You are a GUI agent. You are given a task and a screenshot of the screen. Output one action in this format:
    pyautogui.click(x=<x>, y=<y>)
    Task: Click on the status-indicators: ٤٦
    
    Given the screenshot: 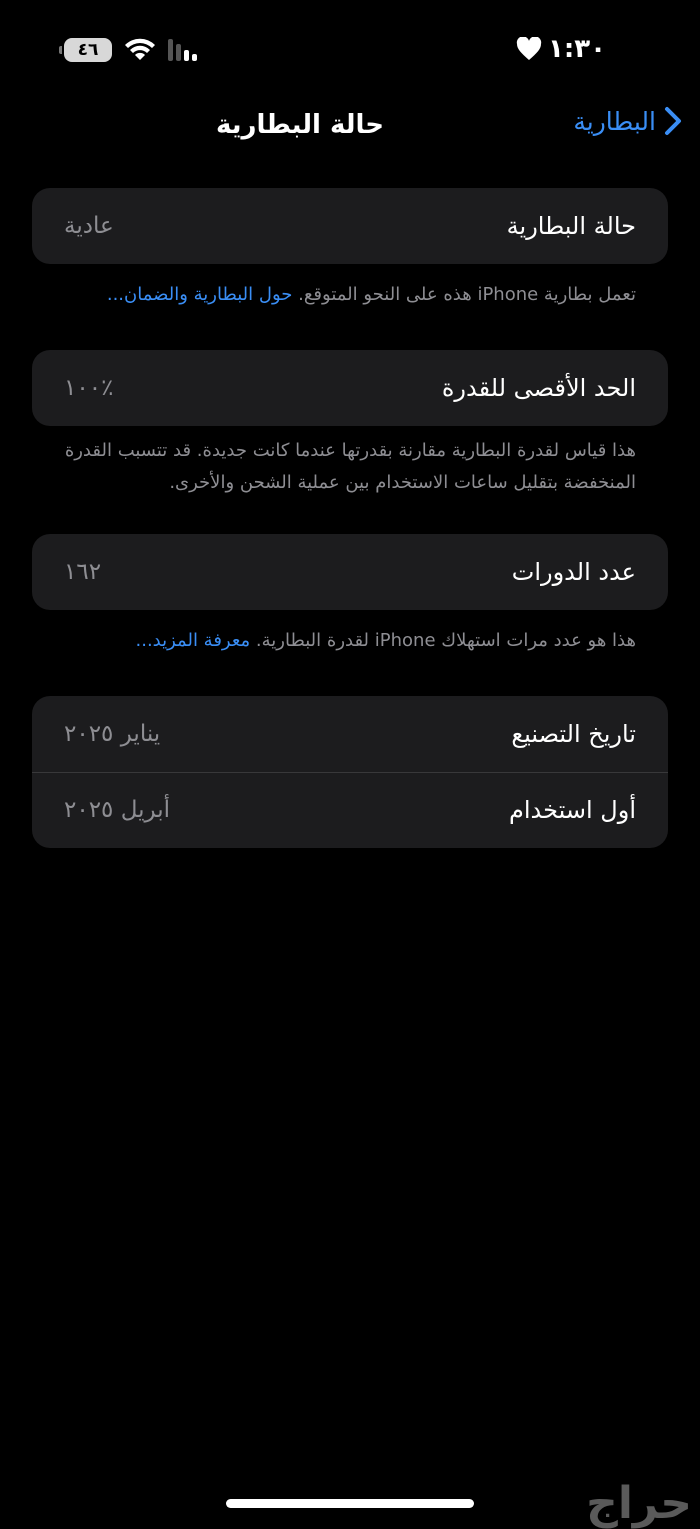 What is the action you would take?
    pyautogui.click(x=128, y=50)
    